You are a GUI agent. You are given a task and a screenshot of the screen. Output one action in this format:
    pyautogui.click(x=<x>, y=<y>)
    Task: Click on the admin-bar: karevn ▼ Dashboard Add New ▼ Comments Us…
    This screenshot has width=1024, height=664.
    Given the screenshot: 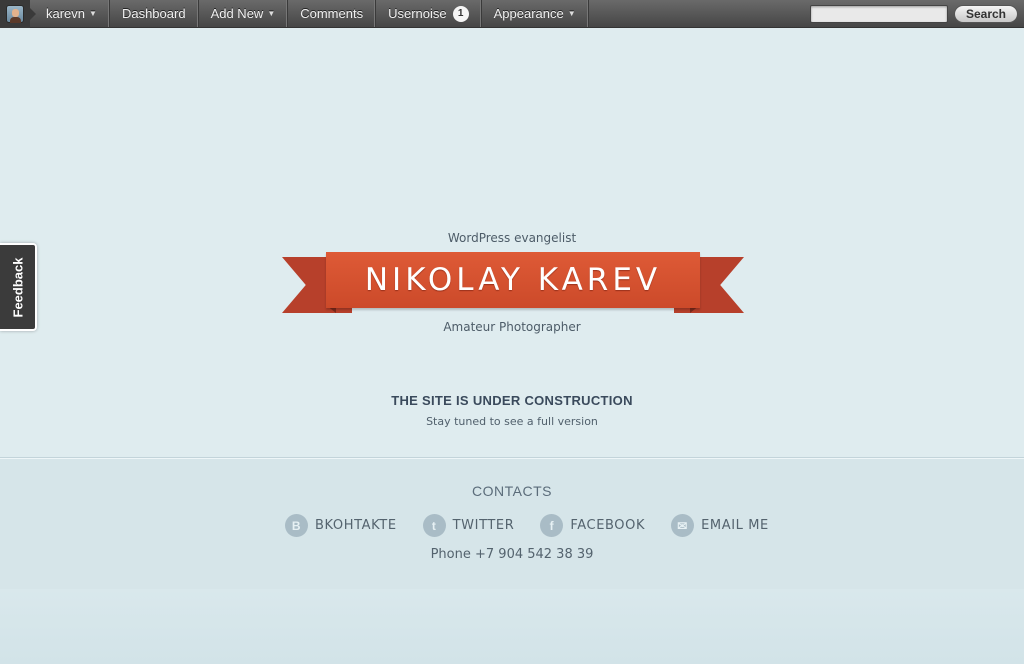 What is the action you would take?
    pyautogui.click(x=512, y=14)
    